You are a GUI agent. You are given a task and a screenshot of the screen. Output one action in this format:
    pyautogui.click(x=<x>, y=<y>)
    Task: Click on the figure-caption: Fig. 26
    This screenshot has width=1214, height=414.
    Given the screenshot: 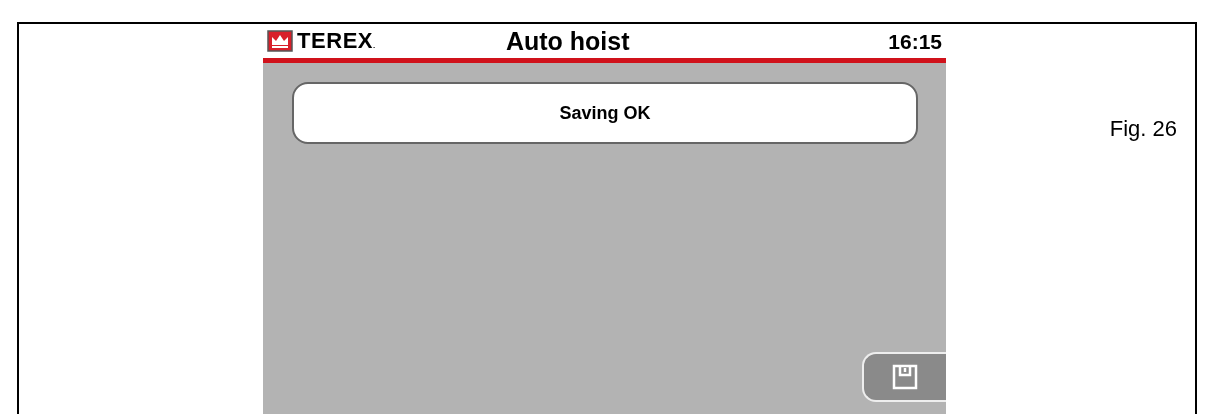 What is the action you would take?
    pyautogui.click(x=1143, y=129)
    